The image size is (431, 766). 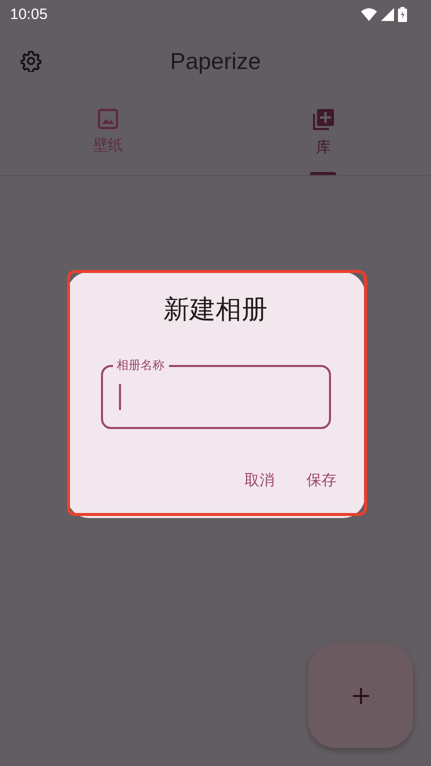 I want to click on wifi-icon, so click(x=369, y=14).